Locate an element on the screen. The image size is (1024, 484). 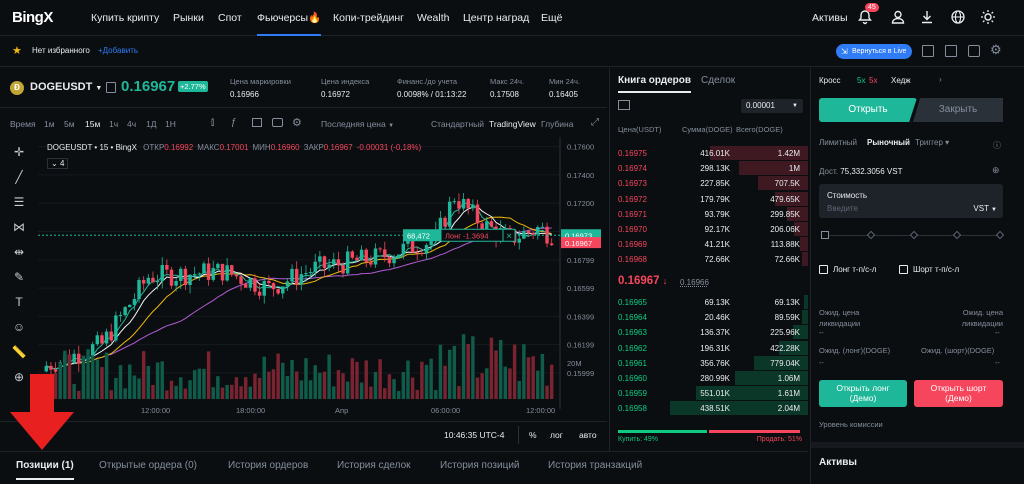
tab-order-book: Книга ордеров is located at coordinates (655, 84).